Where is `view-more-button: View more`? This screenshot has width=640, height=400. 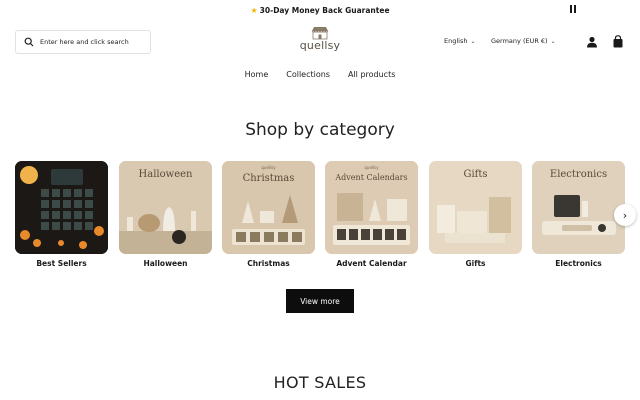
view-more-button: View more is located at coordinates (320, 301).